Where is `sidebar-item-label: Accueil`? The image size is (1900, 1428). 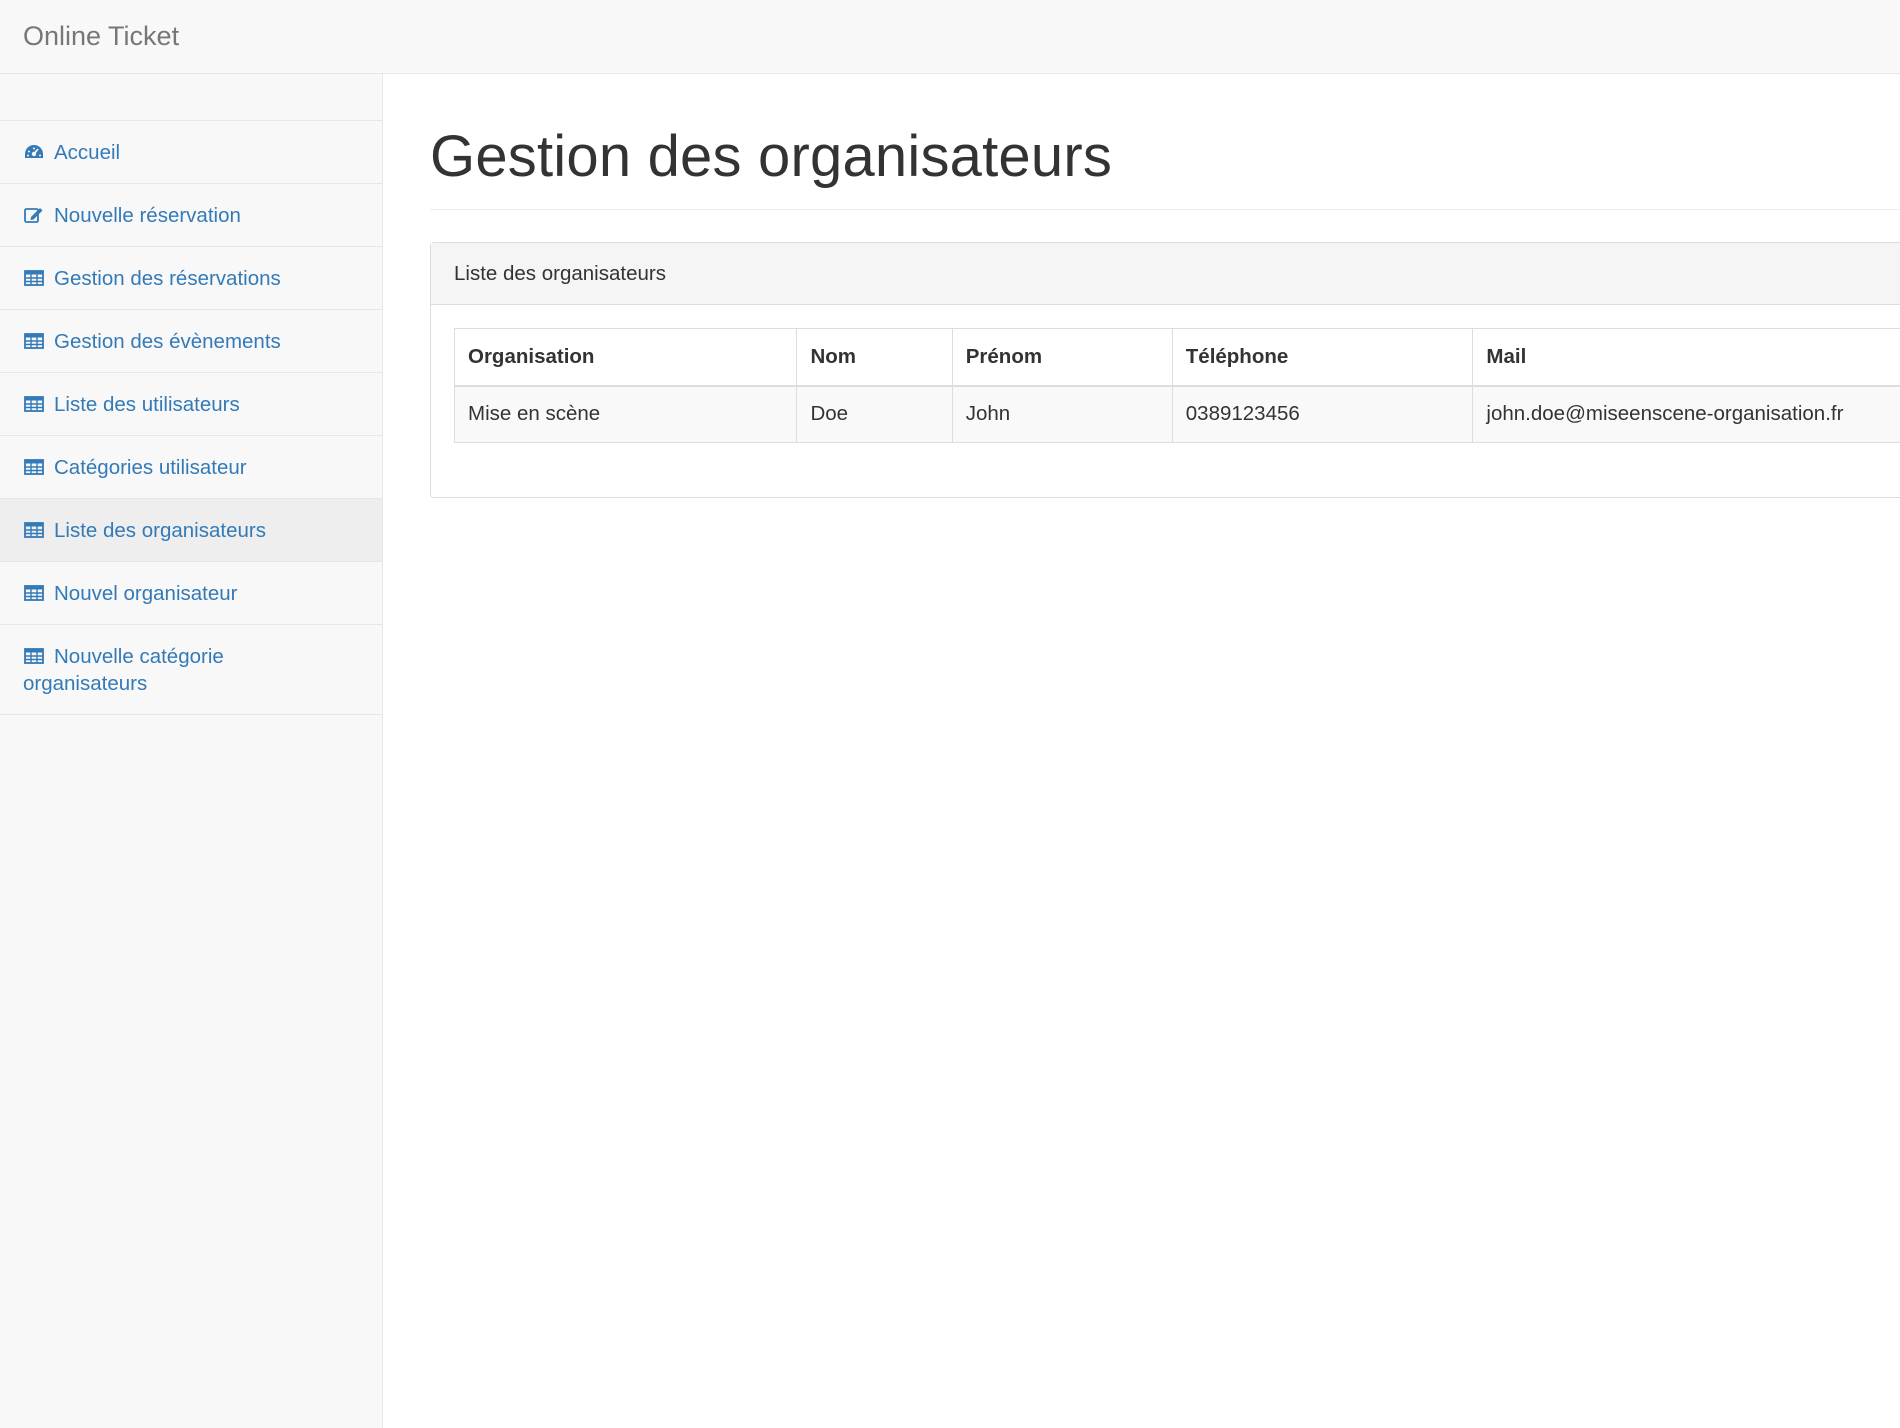
sidebar-item-label: Accueil is located at coordinates (87, 152).